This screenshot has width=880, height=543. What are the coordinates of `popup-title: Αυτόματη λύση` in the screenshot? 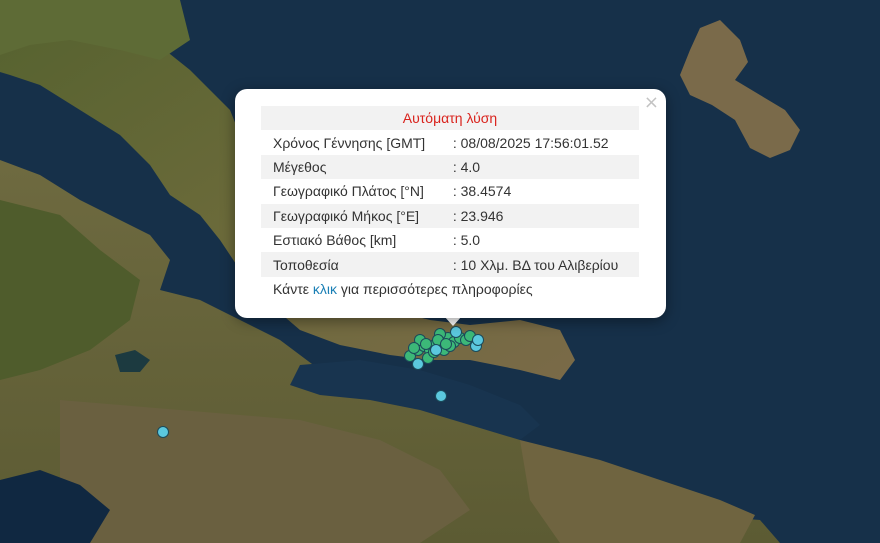 It's located at (450, 118).